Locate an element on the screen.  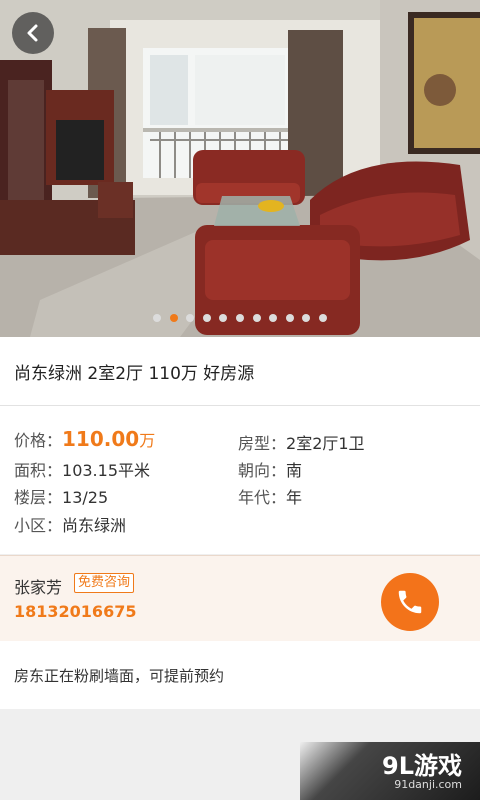
floor-row: 楼层：13/25 is located at coordinates (61, 496).